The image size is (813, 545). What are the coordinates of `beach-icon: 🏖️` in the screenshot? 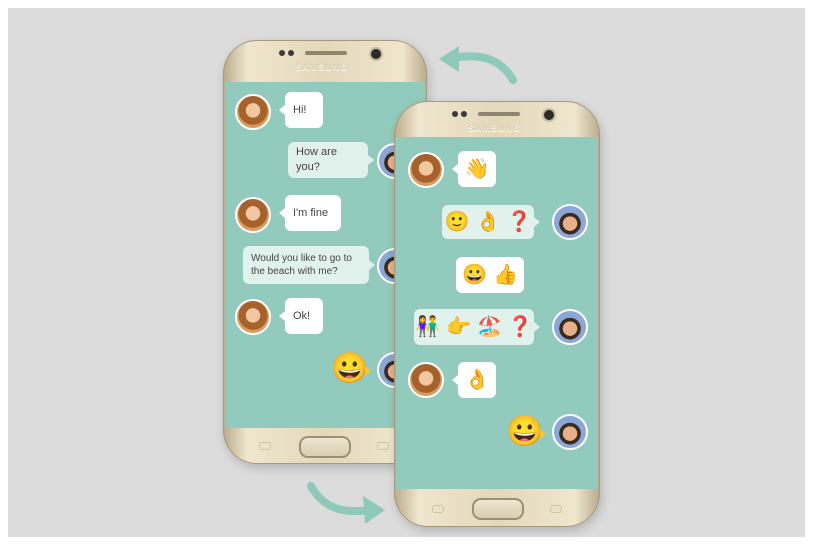 It's located at (489, 327).